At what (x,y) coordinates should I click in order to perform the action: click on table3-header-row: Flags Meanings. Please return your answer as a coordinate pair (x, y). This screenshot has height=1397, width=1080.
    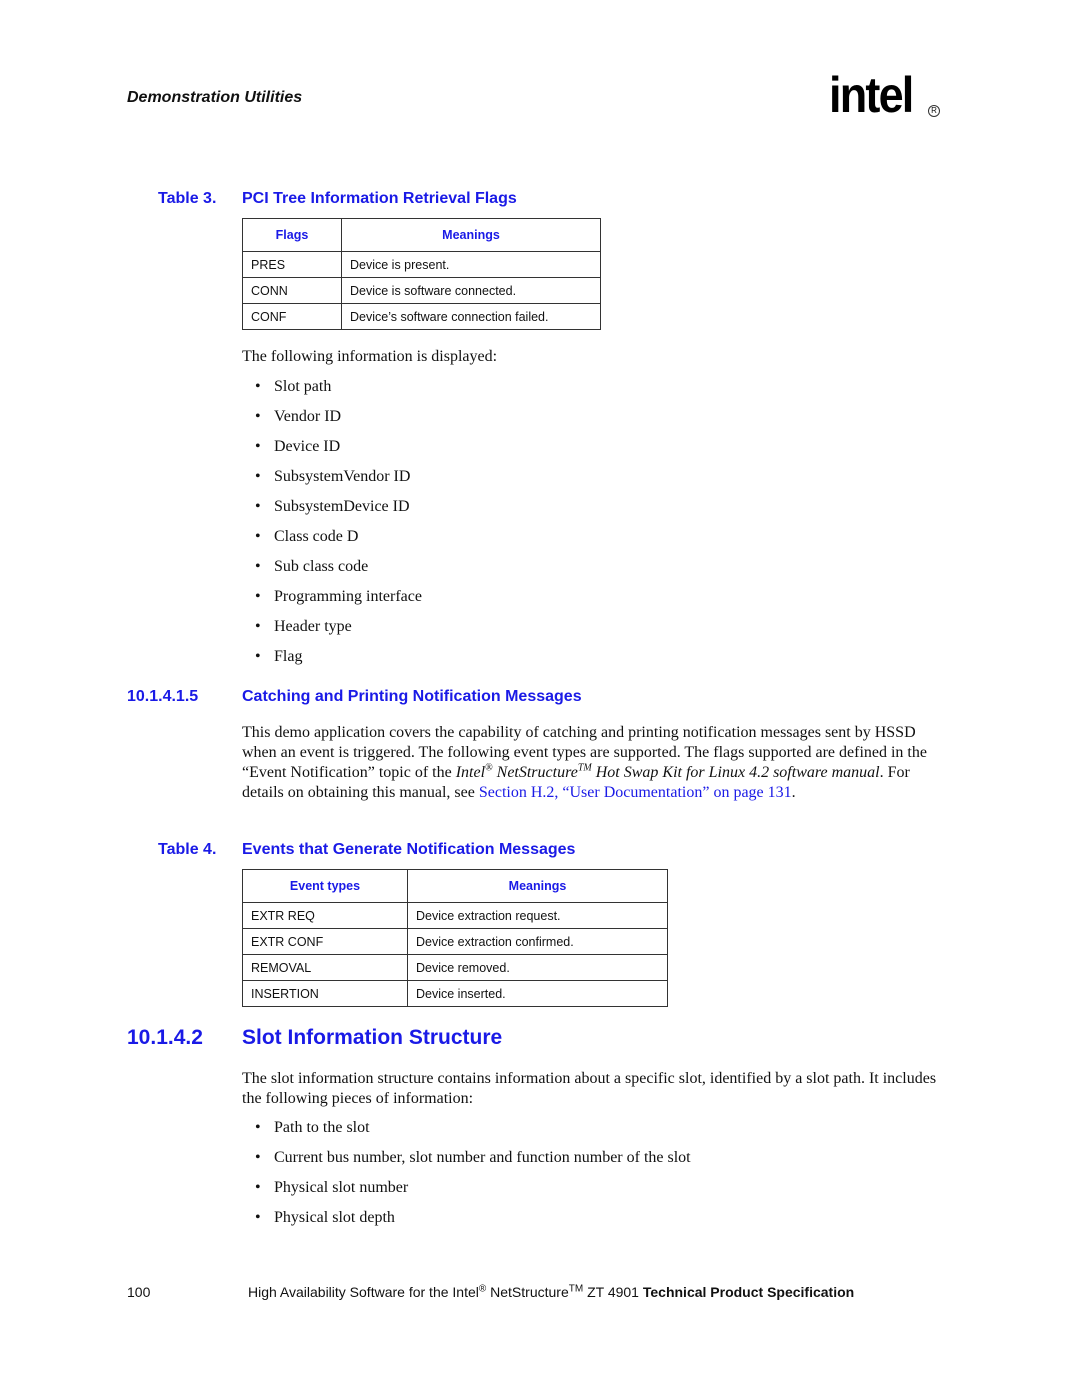
    Looking at the image, I should click on (421, 235).